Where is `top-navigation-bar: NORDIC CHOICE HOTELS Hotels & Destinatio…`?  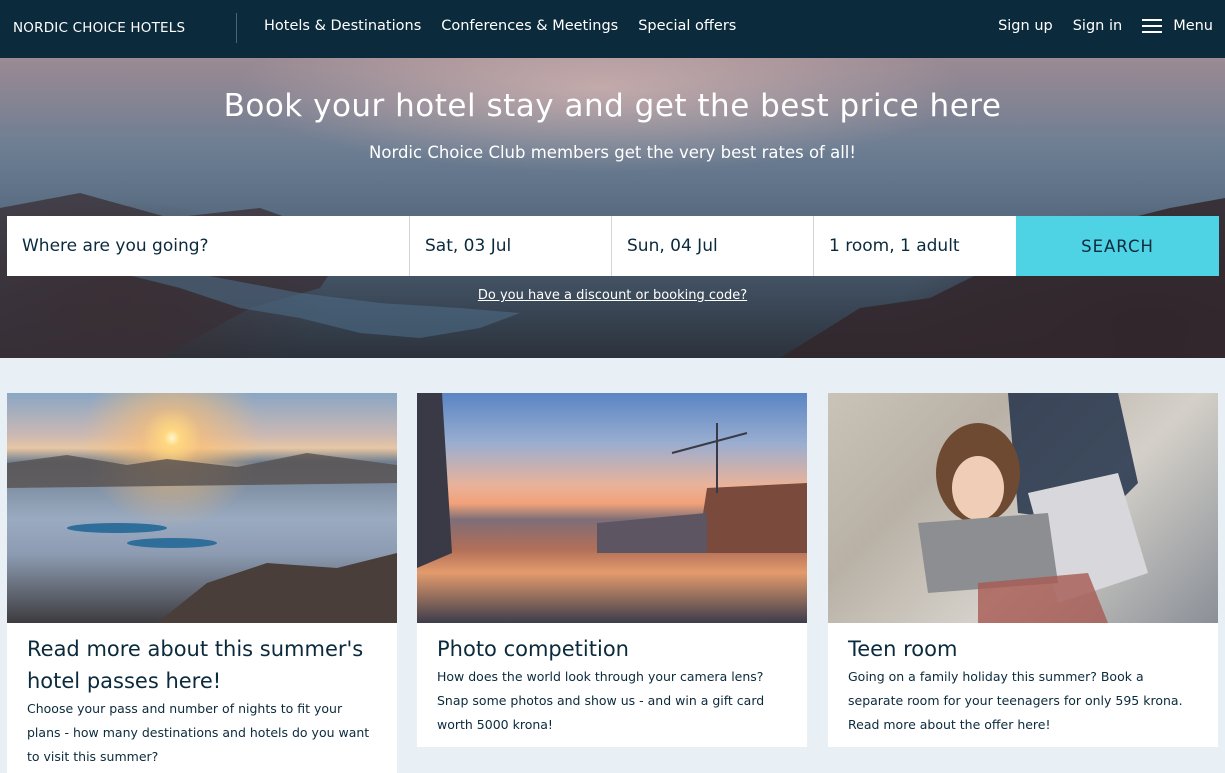
top-navigation-bar: NORDIC CHOICE HOTELS Hotels & Destinatio… is located at coordinates (612, 29).